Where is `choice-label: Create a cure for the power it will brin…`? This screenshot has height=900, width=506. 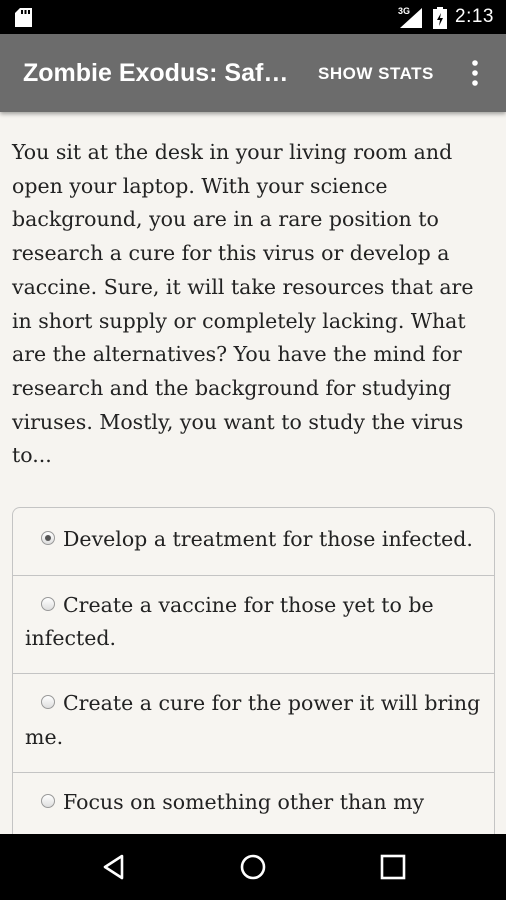
choice-label: Create a cure for the power it will brin… is located at coordinates (253, 720).